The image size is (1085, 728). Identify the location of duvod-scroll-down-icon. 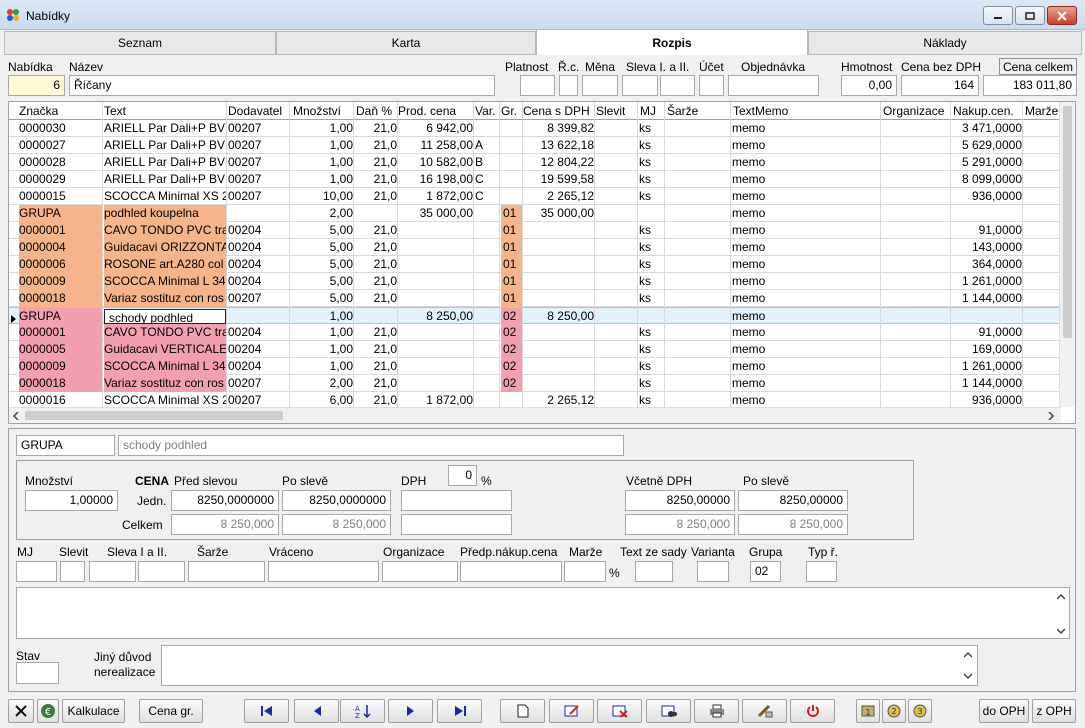
(968, 676).